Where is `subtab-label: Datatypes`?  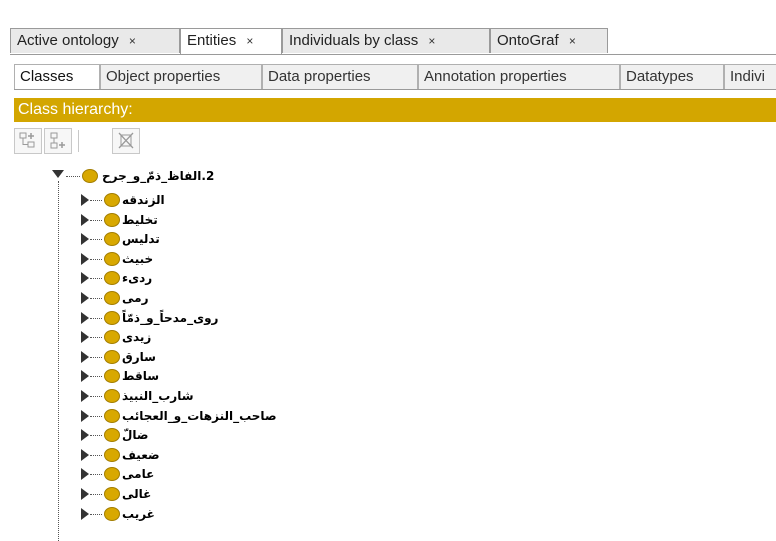 subtab-label: Datatypes is located at coordinates (660, 76).